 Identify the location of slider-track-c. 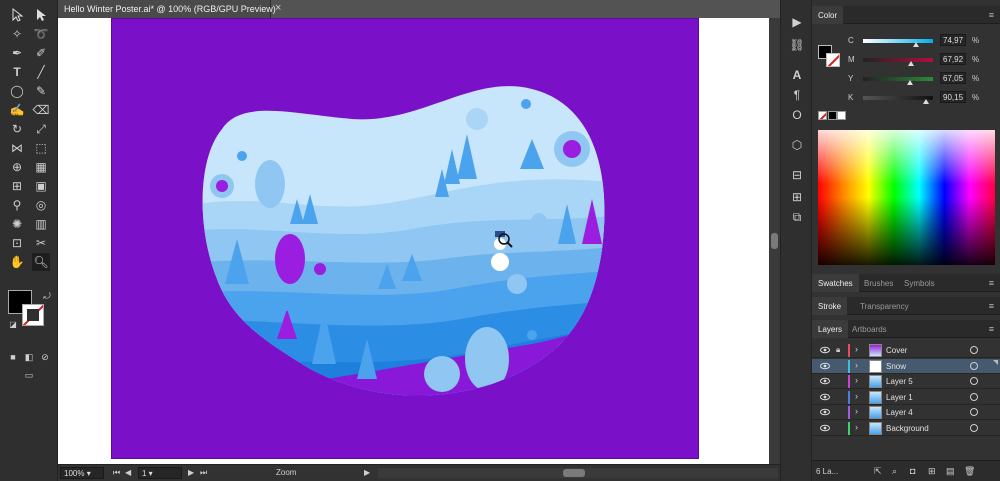
(898, 41).